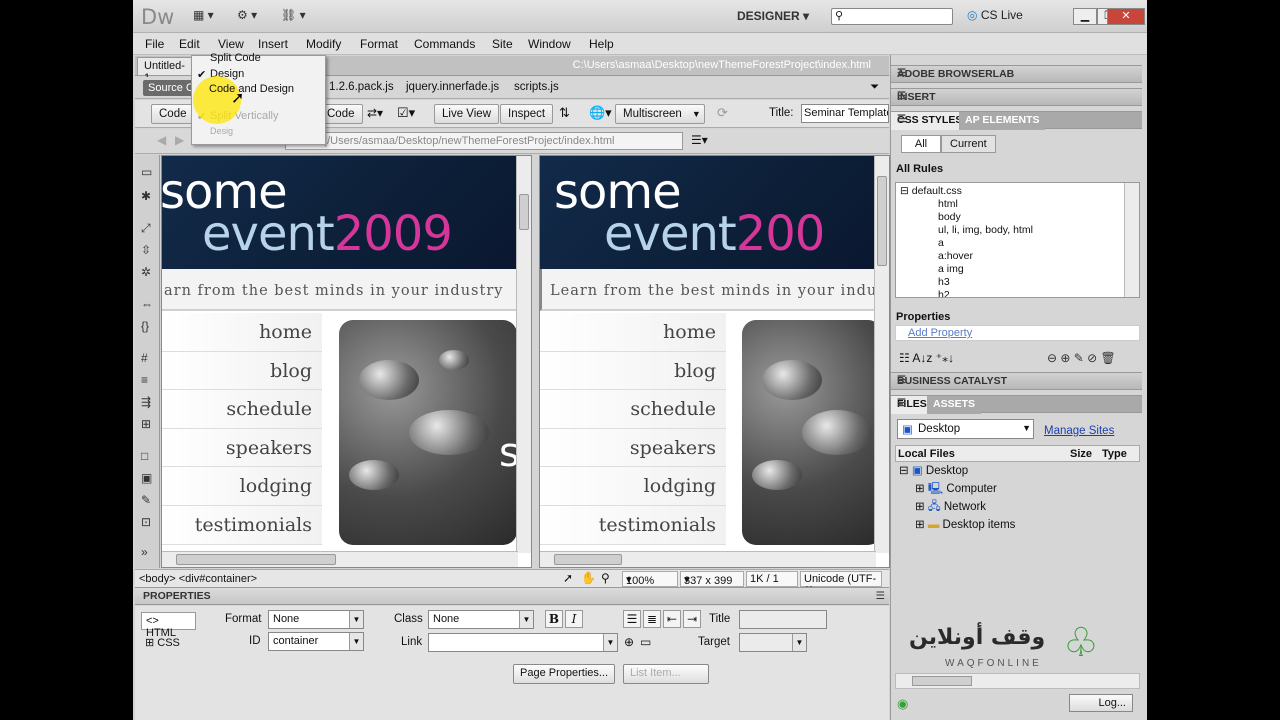 This screenshot has width=1280, height=720. What do you see at coordinates (523, 642) in the screenshot?
I see `link-input: ▼` at bounding box center [523, 642].